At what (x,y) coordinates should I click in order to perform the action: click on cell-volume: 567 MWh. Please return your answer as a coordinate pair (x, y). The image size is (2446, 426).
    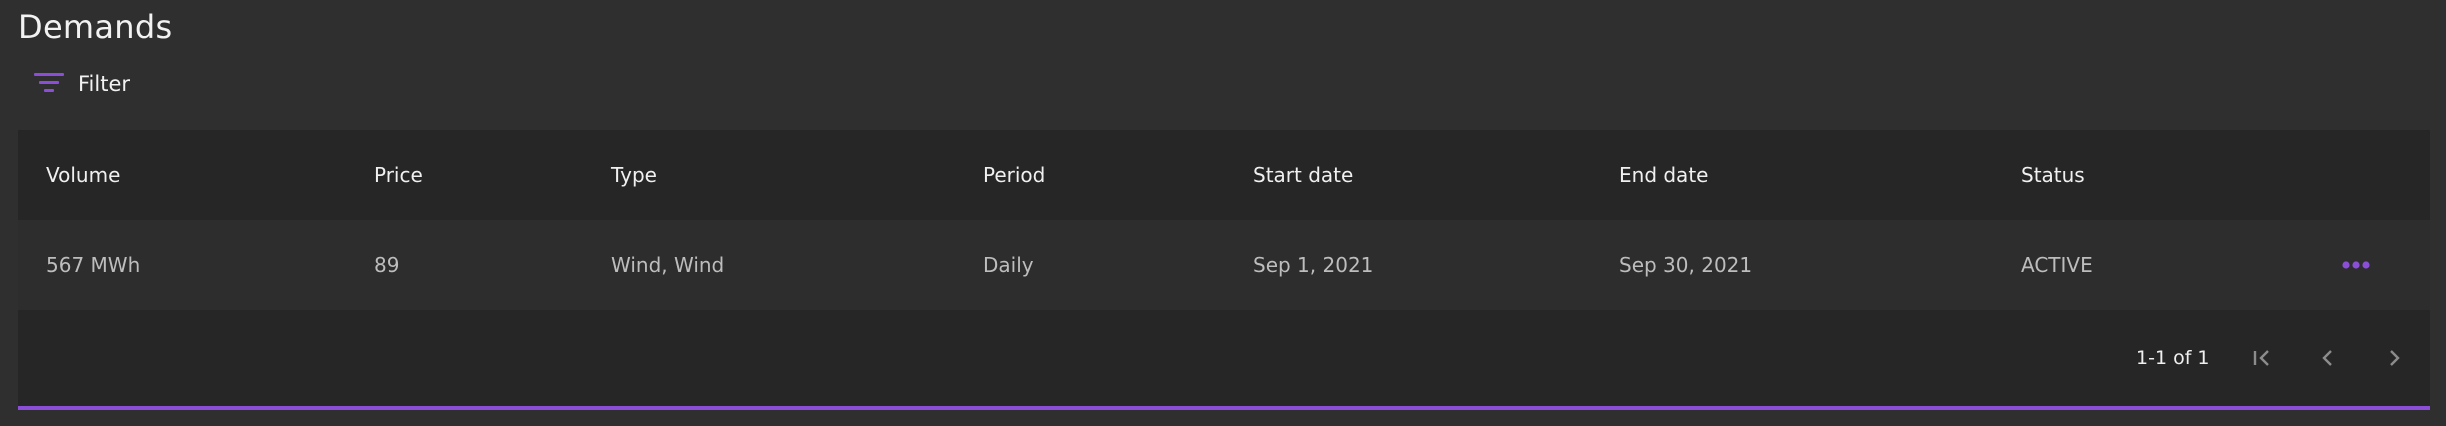
    Looking at the image, I should click on (93, 265).